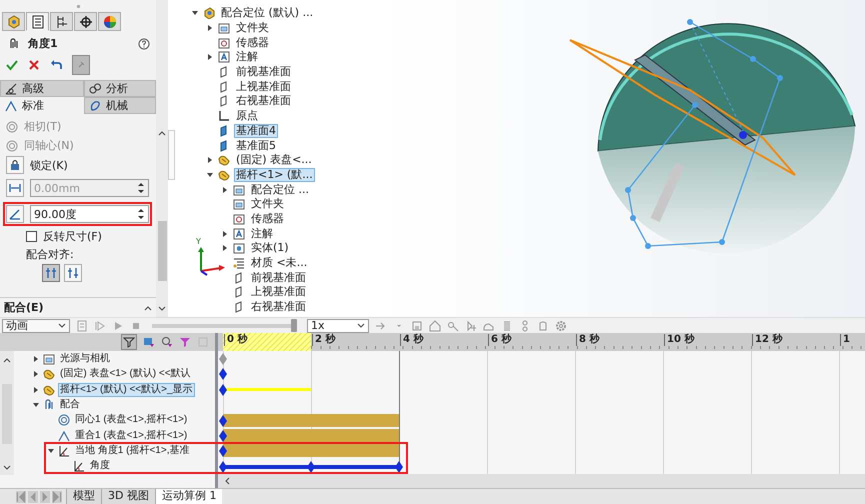 The width and height of the screenshot is (865, 504). Describe the element at coordinates (141, 214) in the screenshot. I see `spinner-arrows-icon` at that location.